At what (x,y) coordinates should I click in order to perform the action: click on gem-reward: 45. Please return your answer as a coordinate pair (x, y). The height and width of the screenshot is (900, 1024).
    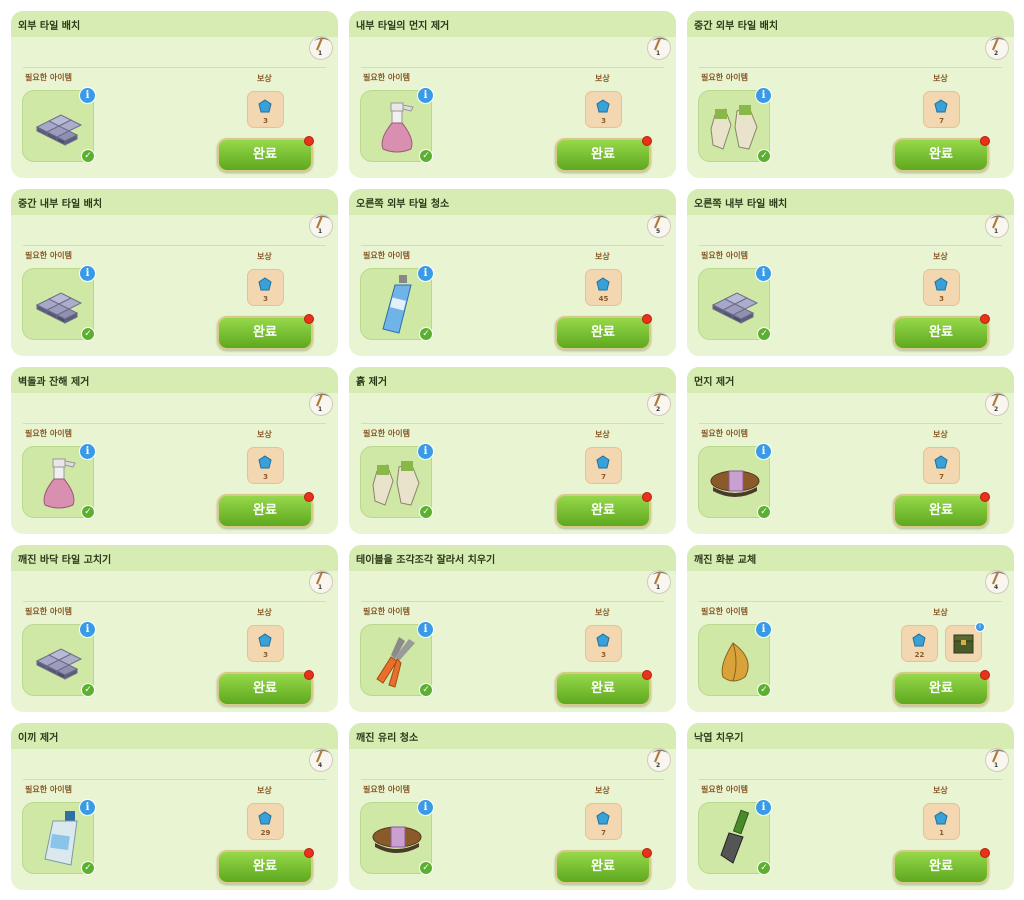
    Looking at the image, I should click on (603, 287).